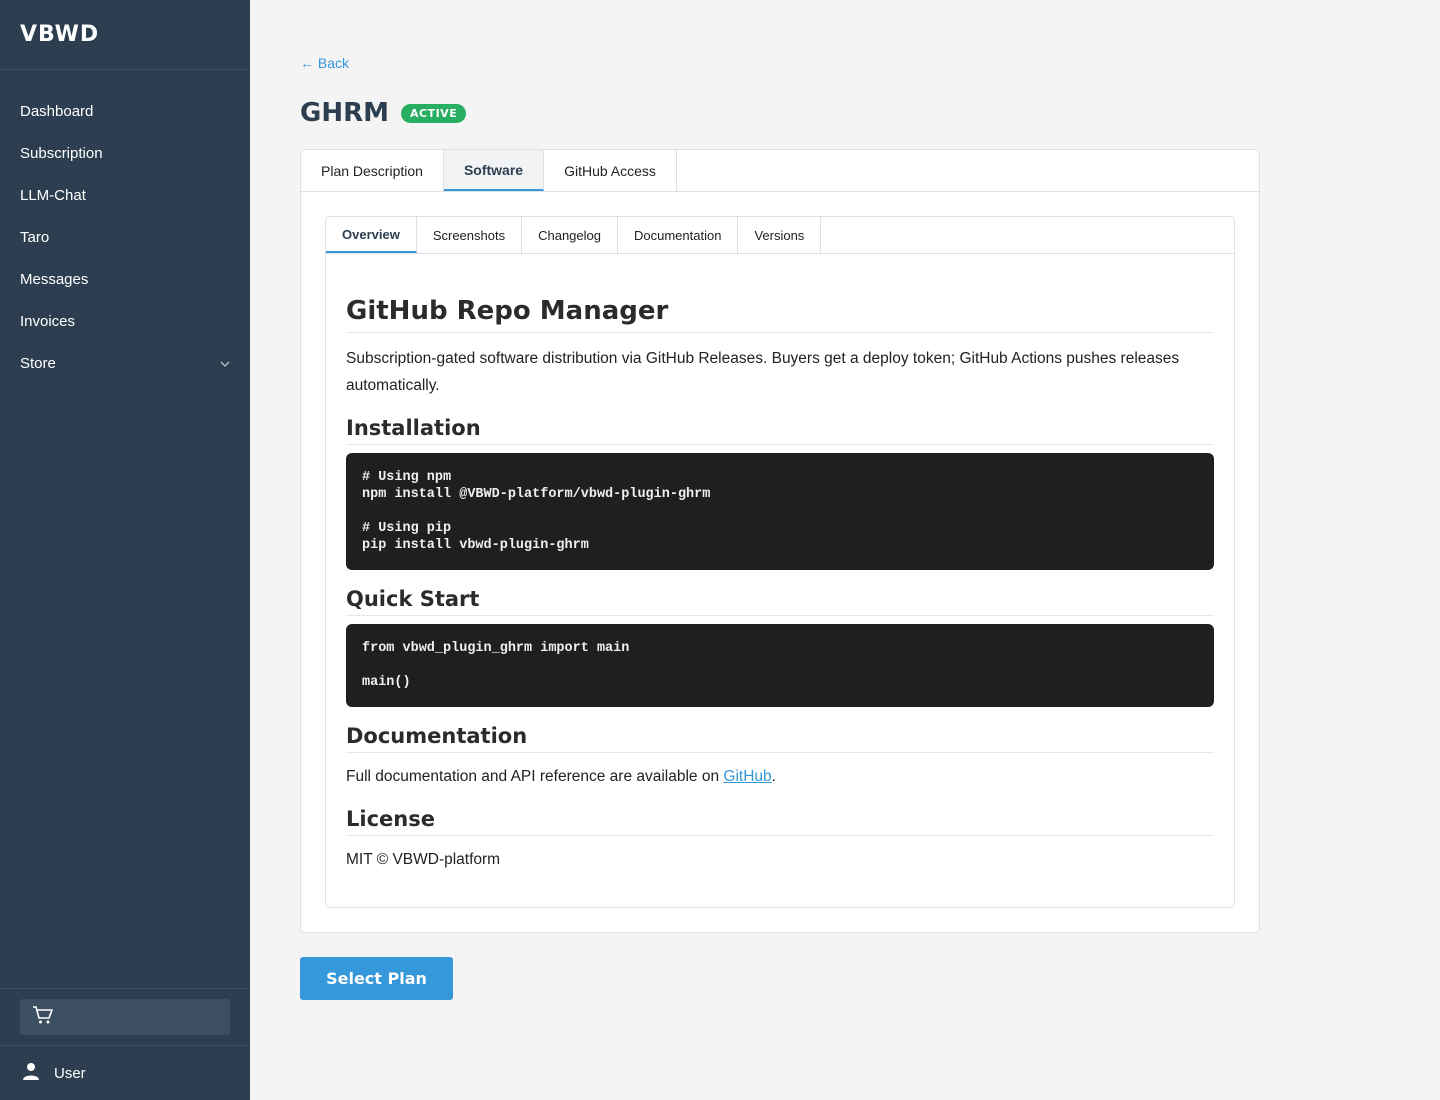  What do you see at coordinates (125, 1072) in the screenshot?
I see `user-menu: User` at bounding box center [125, 1072].